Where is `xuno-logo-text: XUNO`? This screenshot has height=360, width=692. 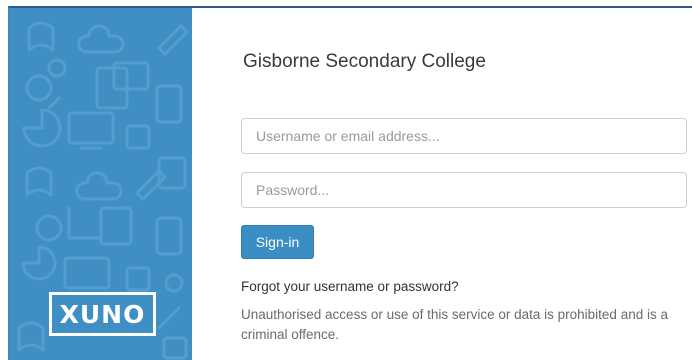
xuno-logo-text: XUNO is located at coordinates (102, 314).